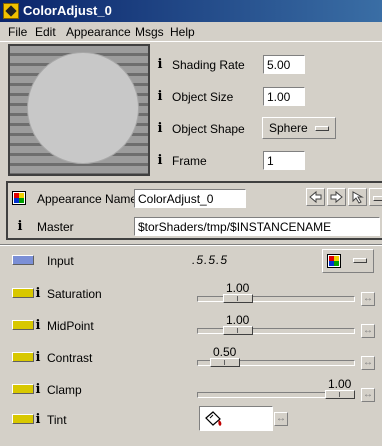  What do you see at coordinates (55, 227) in the screenshot?
I see `master-label: Master` at bounding box center [55, 227].